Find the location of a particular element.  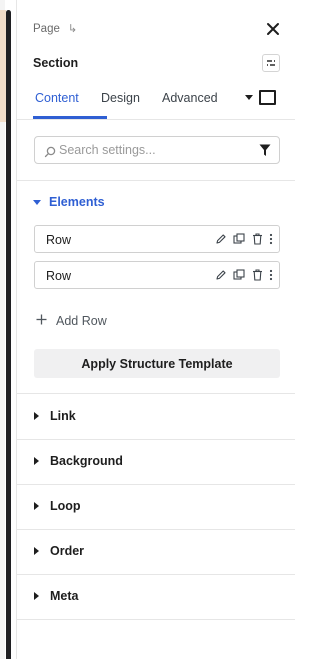

breadcrumb-page: Page is located at coordinates (46, 29).